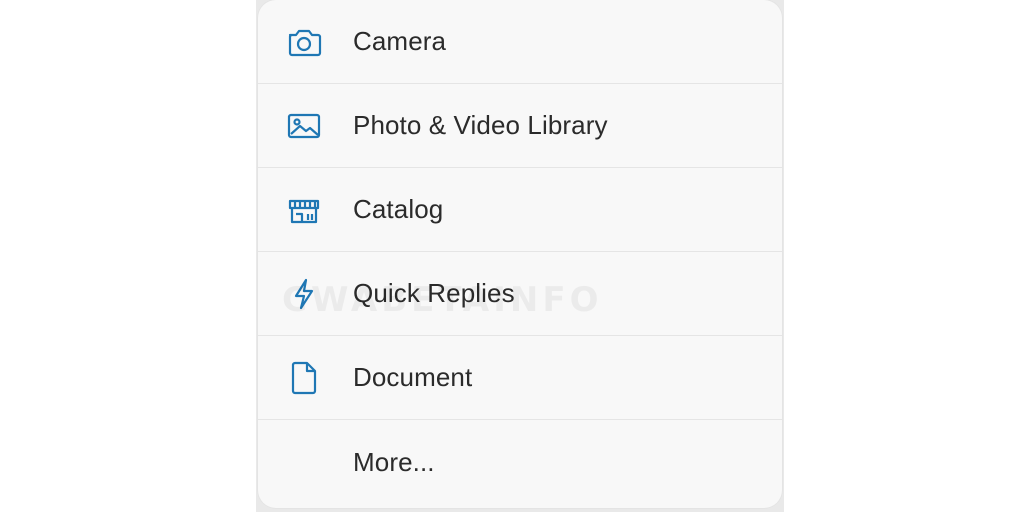 The width and height of the screenshot is (1024, 512). What do you see at coordinates (520, 294) in the screenshot?
I see `menu-item-quick-replies: Quick Replies` at bounding box center [520, 294].